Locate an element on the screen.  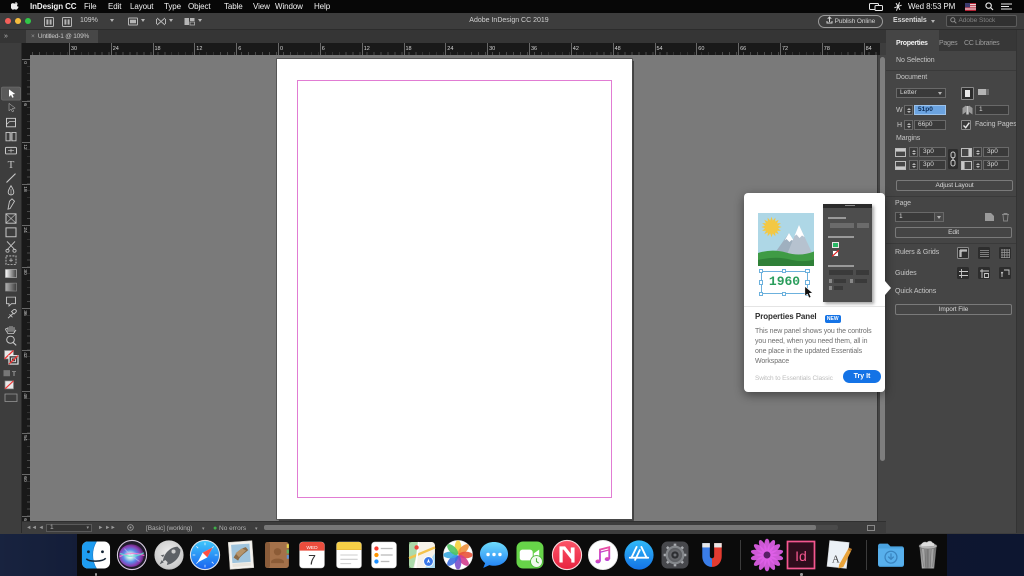
svg-text: A is located at coordinates (836, 560).